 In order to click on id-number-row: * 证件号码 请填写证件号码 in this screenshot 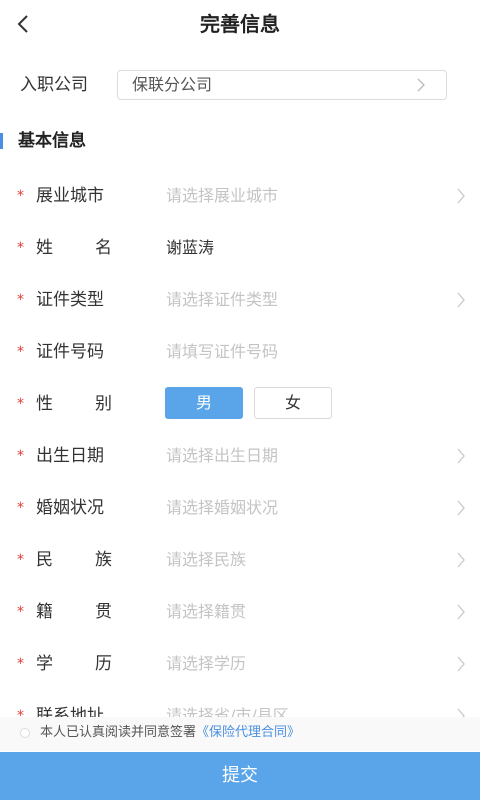, I will do `click(240, 352)`.